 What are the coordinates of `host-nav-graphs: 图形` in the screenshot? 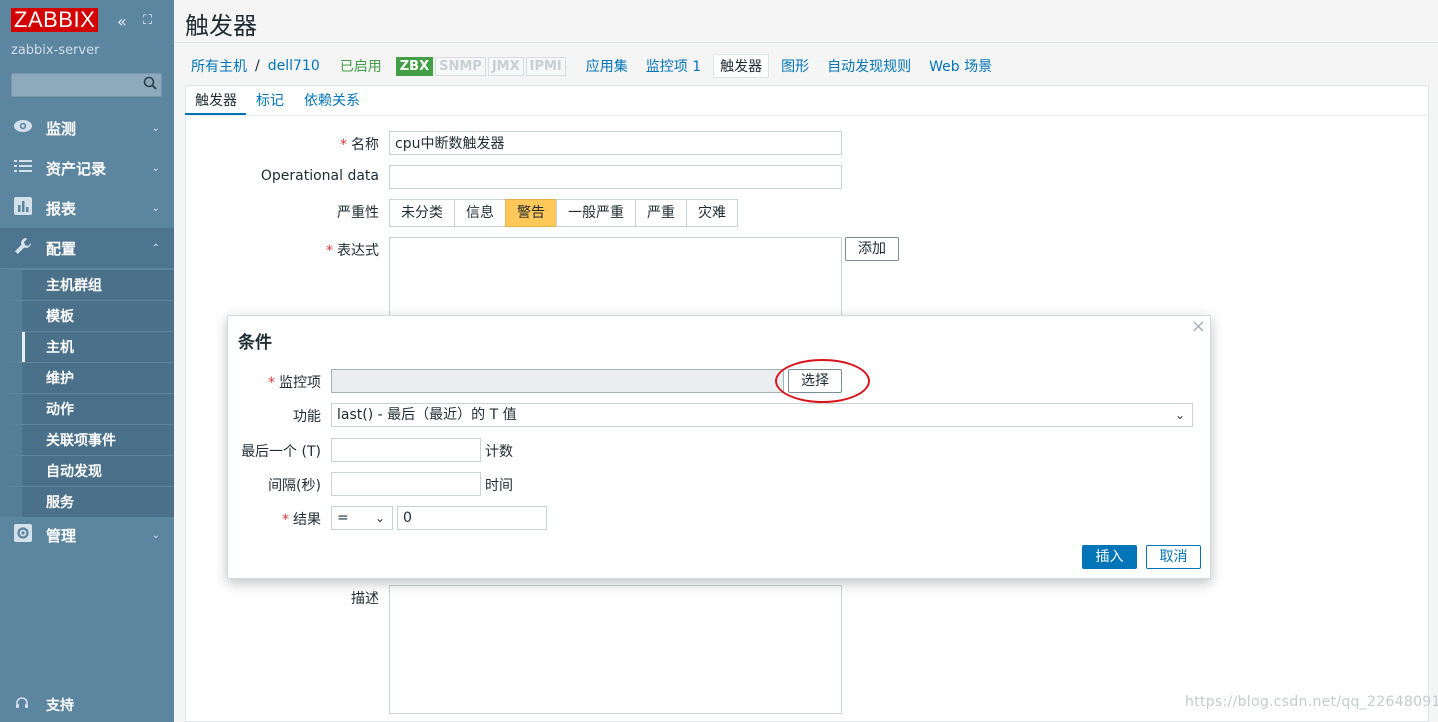 It's located at (795, 66).